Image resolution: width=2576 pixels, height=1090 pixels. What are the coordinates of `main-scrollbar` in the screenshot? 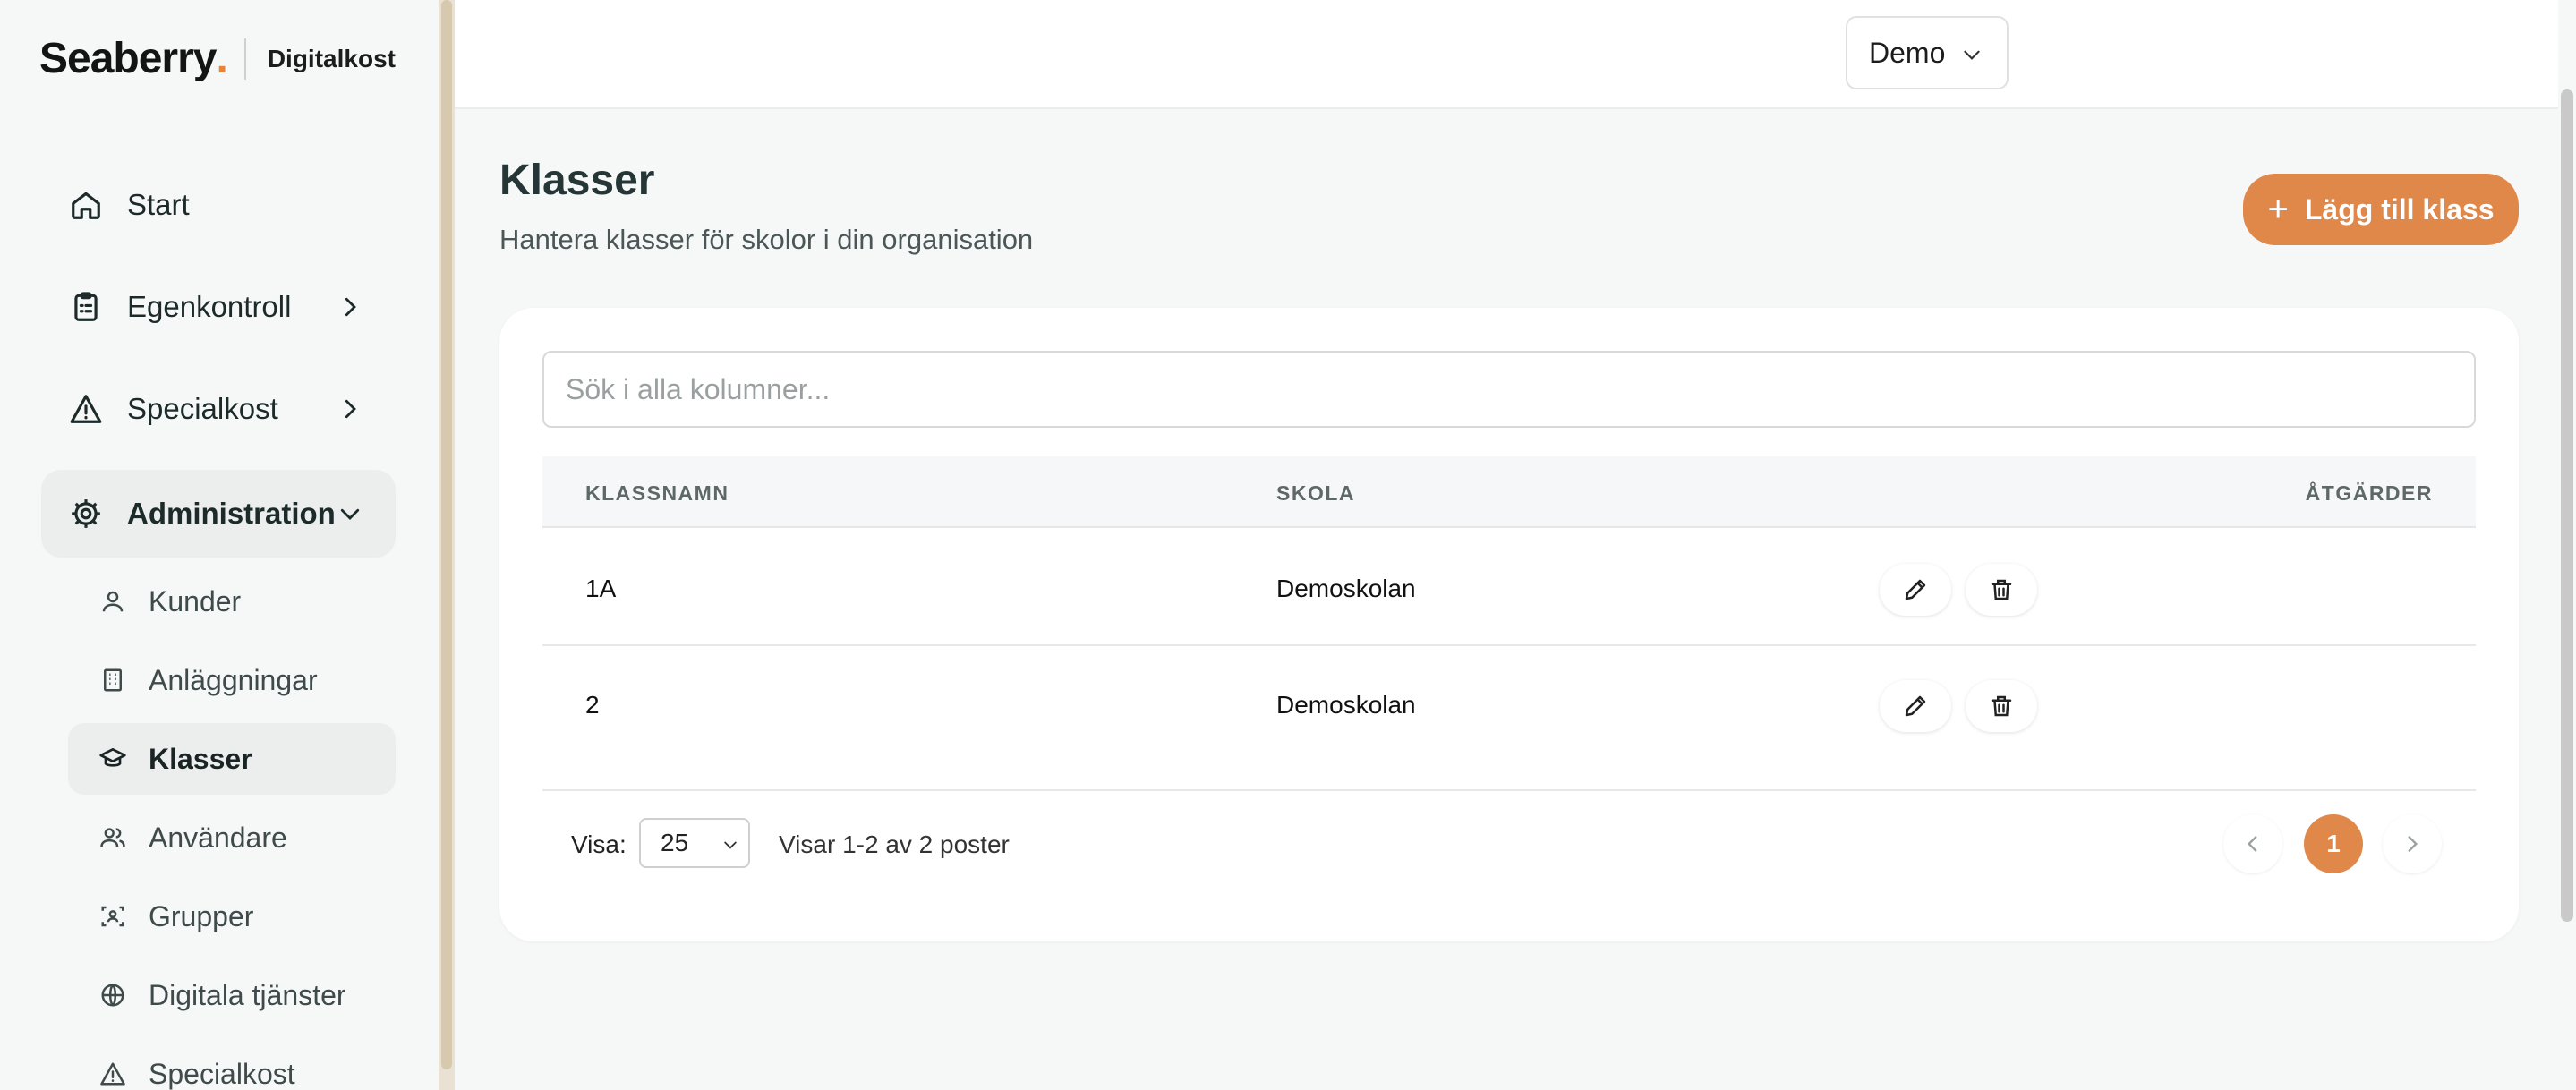 It's located at (2567, 505).